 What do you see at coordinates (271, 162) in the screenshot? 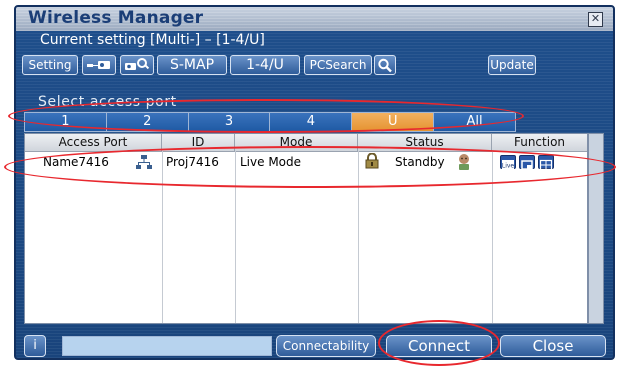
I see `projector-mode: Live Mode` at bounding box center [271, 162].